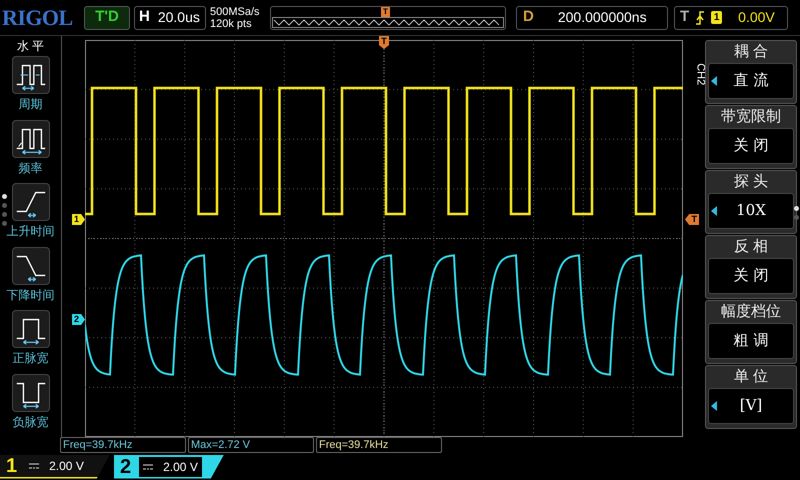 The image size is (800, 480). I want to click on menu-item-title: 反 相, so click(751, 247).